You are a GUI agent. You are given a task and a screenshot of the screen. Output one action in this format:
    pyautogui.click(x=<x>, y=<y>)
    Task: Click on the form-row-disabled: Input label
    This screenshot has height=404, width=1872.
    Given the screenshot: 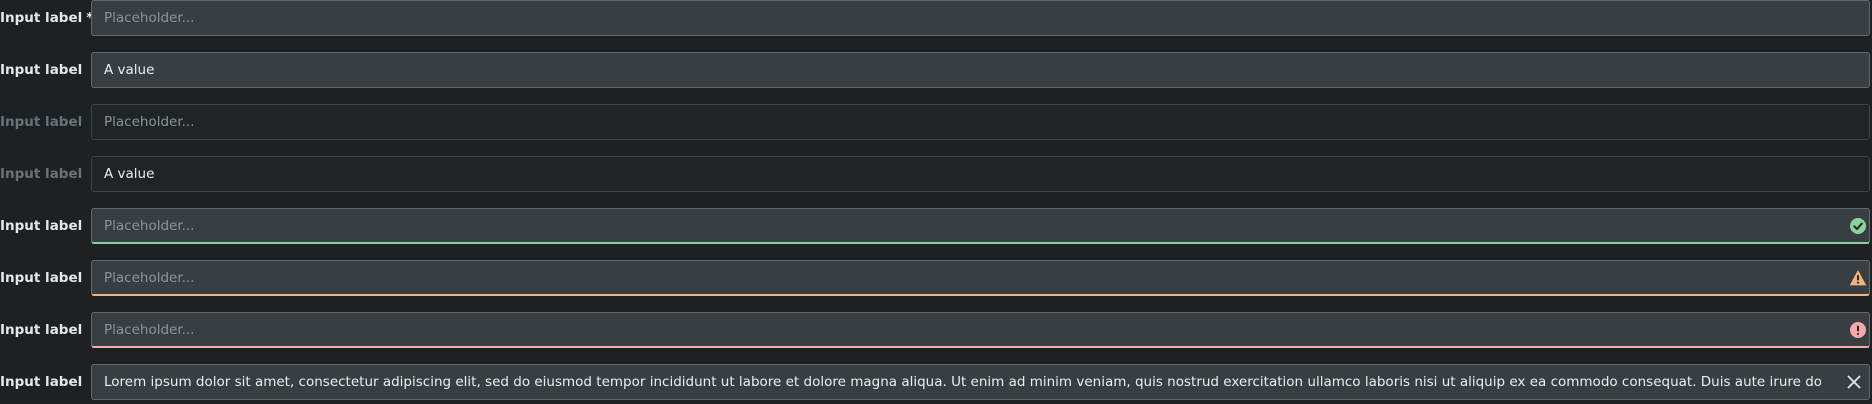 What is the action you would take?
    pyautogui.click(x=936, y=122)
    